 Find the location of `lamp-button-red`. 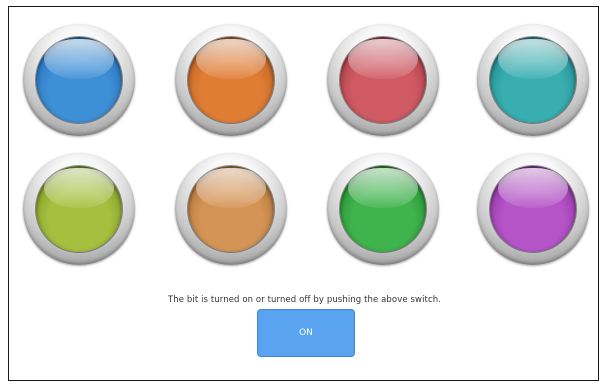

lamp-button-red is located at coordinates (383, 80).